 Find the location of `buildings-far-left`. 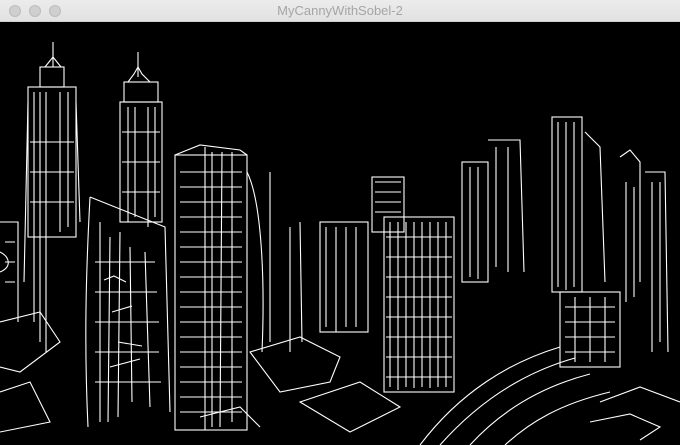

buildings-far-left is located at coordinates (9, 271).